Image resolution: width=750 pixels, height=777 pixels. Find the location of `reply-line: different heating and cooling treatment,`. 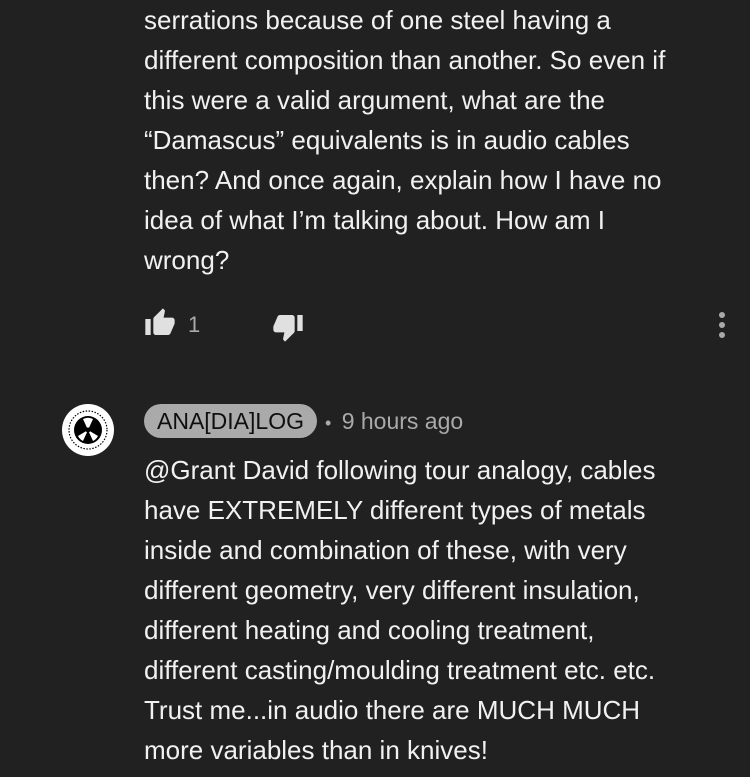

reply-line: different heating and cooling treatment, is located at coordinates (369, 630).